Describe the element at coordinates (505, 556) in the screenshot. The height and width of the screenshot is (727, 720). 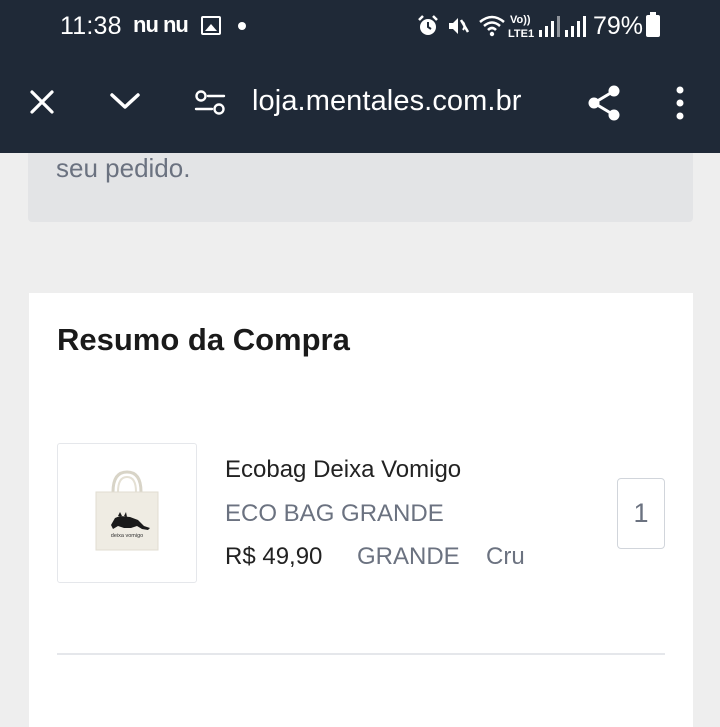
I see `product-color: Cru` at that location.